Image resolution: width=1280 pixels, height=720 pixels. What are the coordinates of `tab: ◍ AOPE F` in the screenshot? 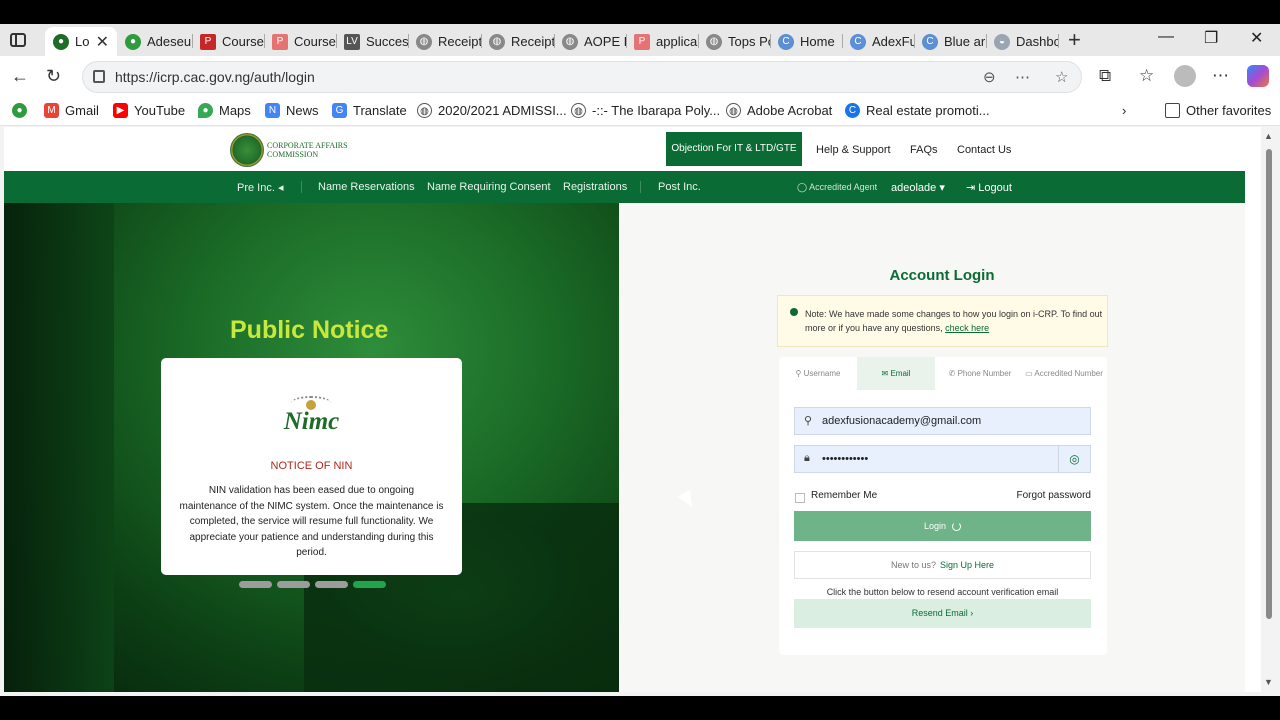 It's located at (590, 41).